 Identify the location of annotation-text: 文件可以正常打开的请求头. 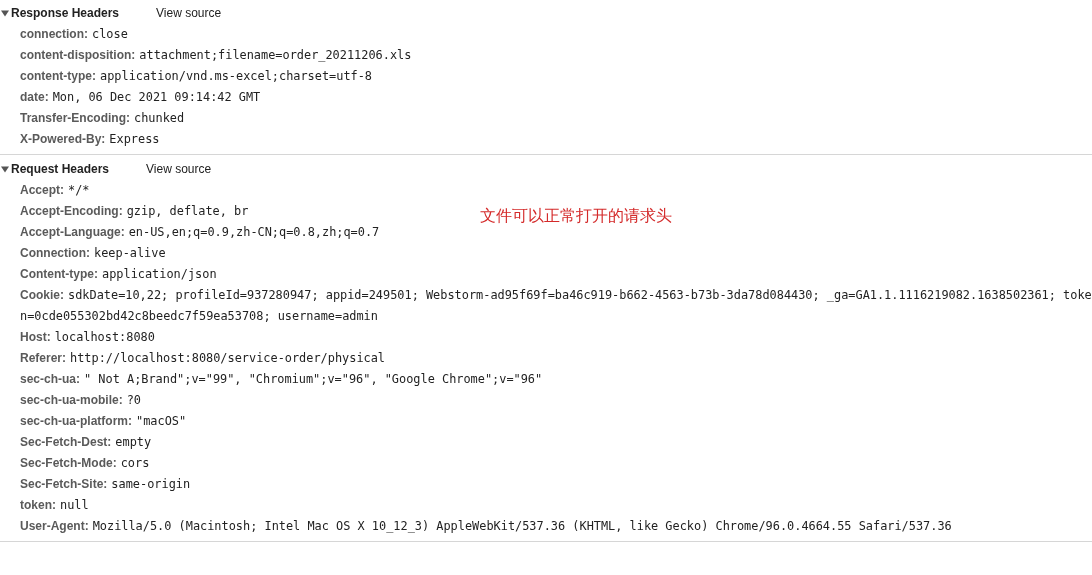
(576, 216).